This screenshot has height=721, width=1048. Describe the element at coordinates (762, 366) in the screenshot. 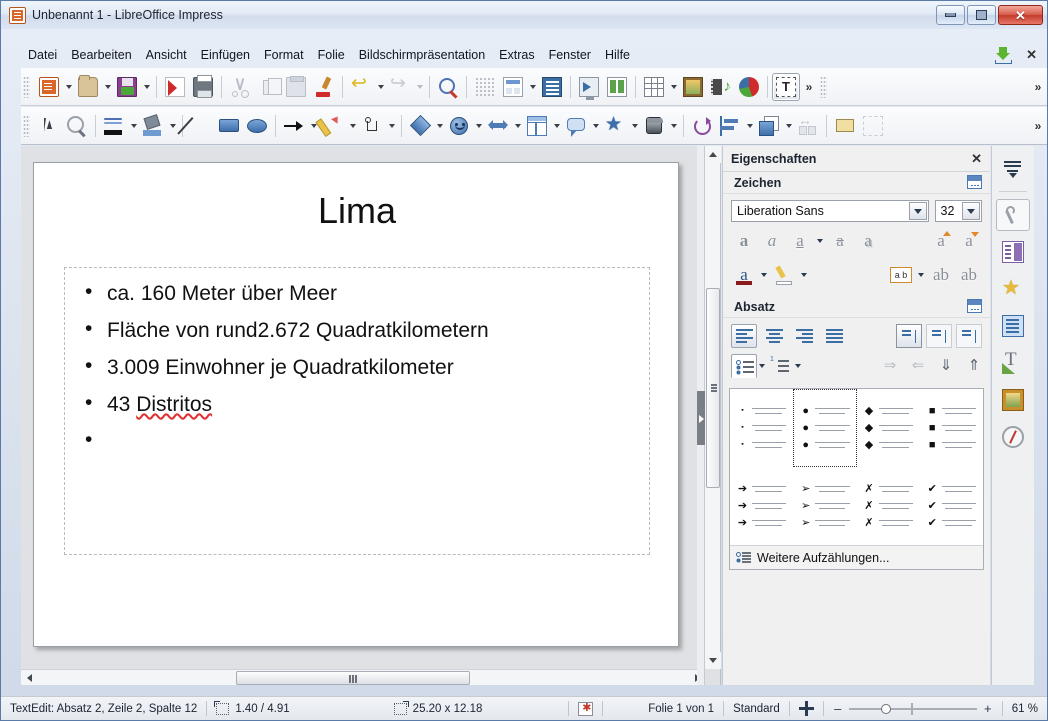

I see `unordered-list-dropdown-icon` at that location.